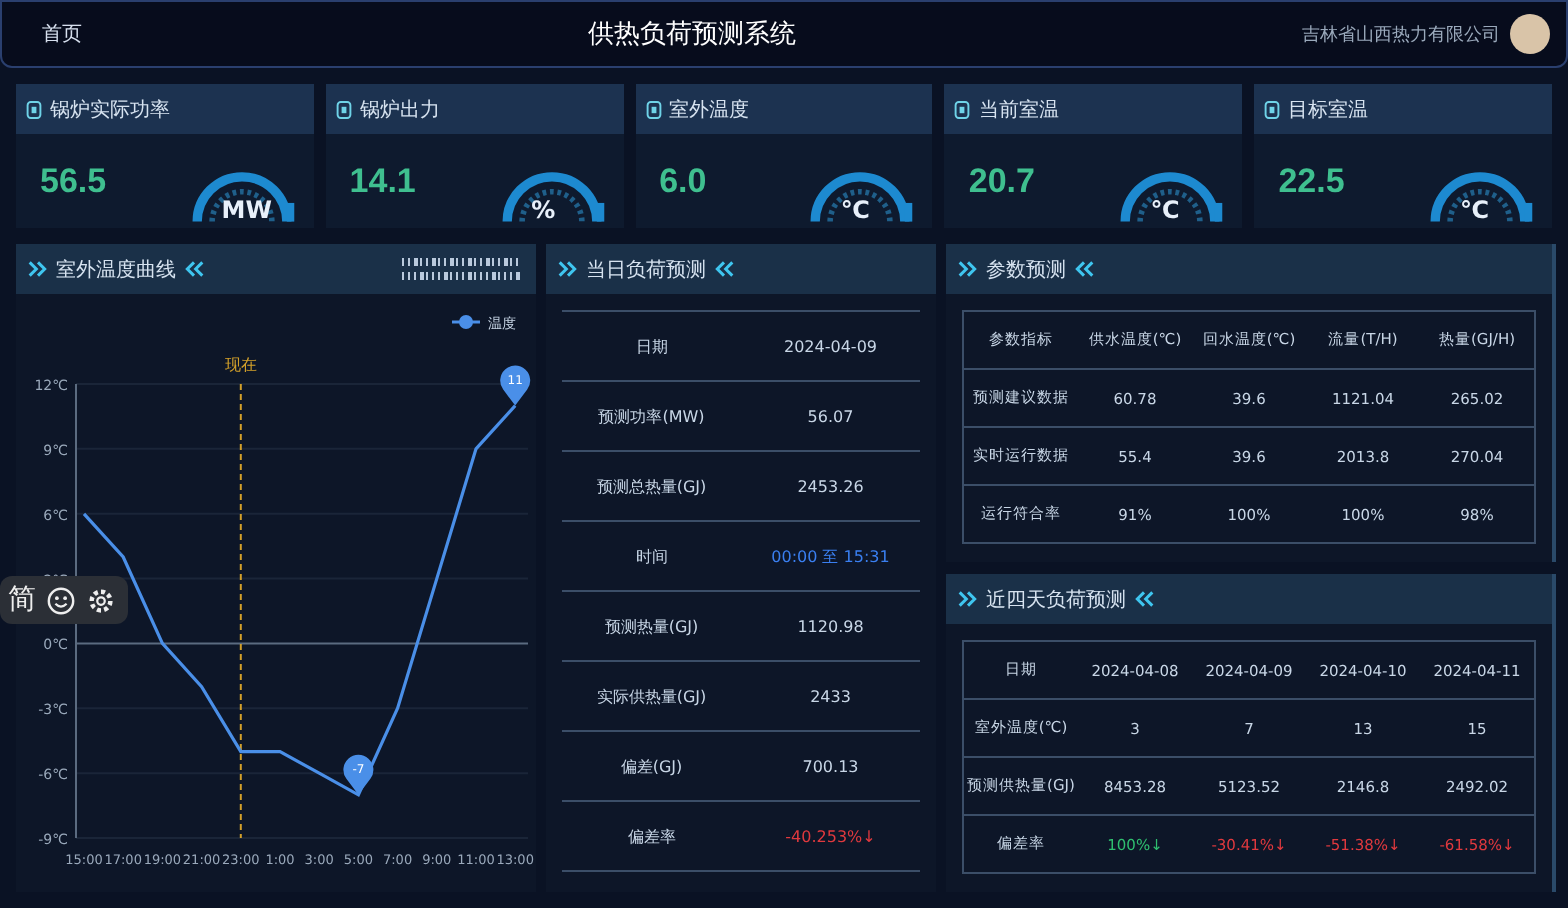 Image resolution: width=1568 pixels, height=908 pixels. What do you see at coordinates (246, 210) in the screenshot?
I see `unit-label: MW` at bounding box center [246, 210].